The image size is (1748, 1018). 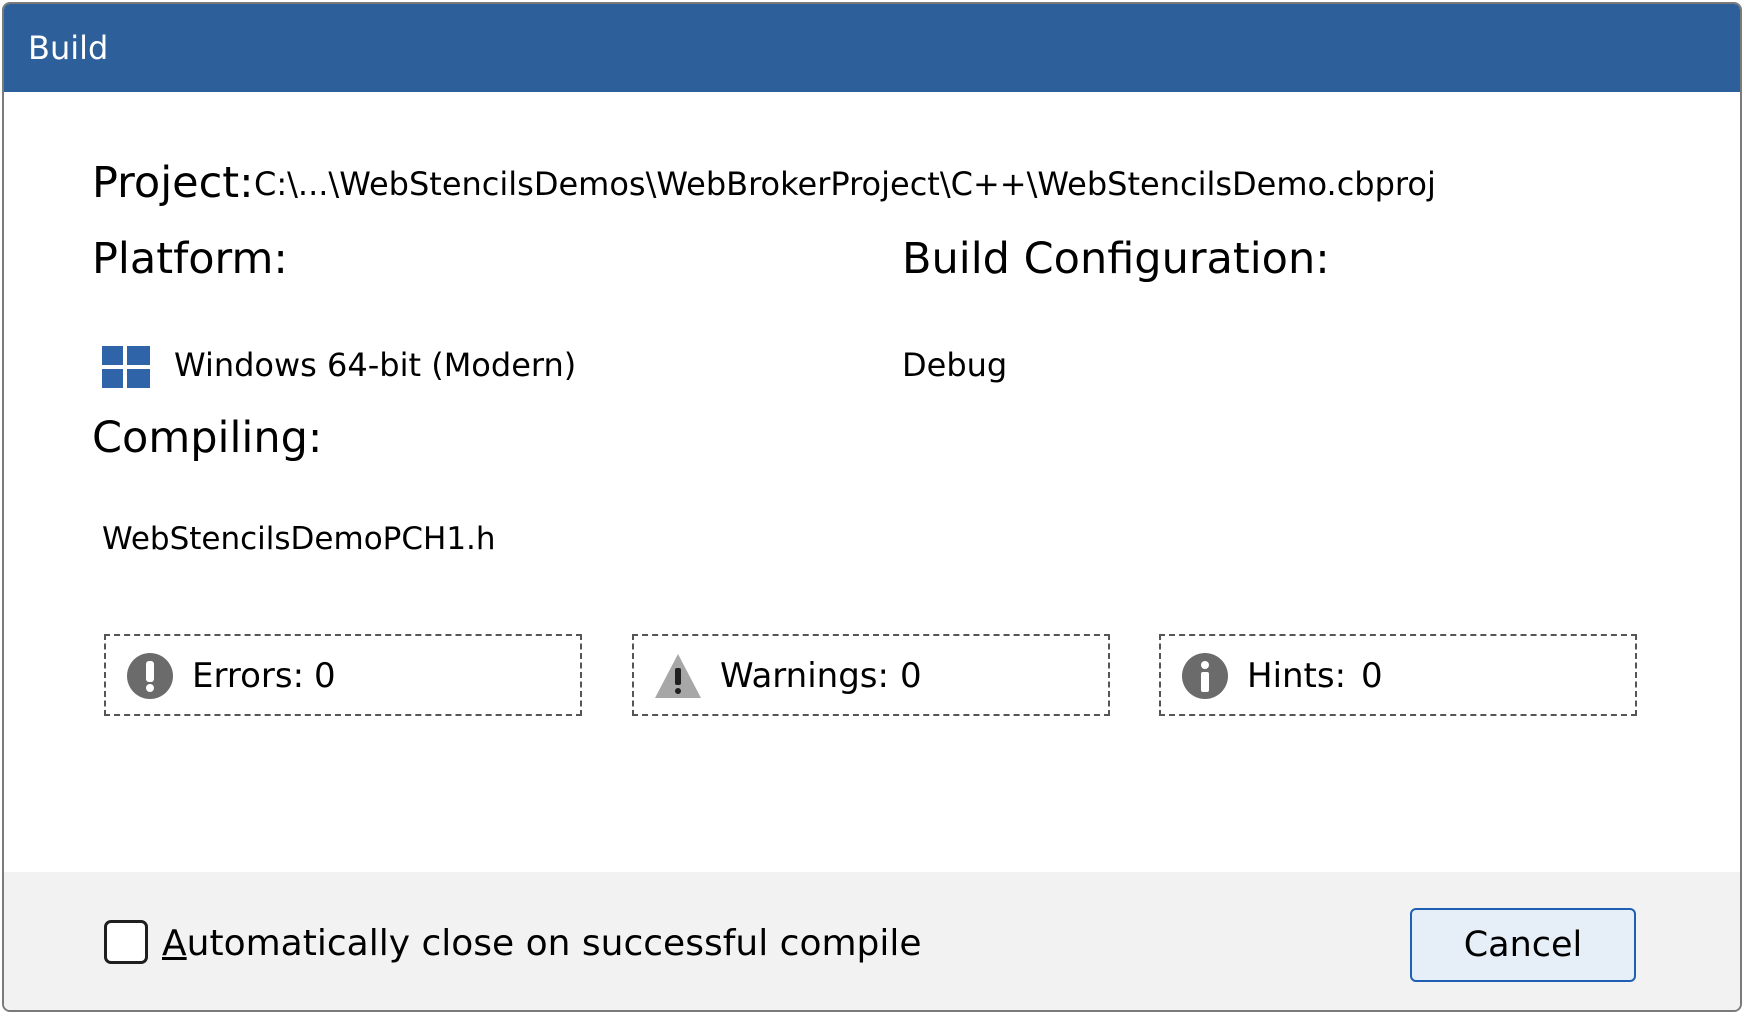 I want to click on platform-label: Platform:, so click(x=190, y=259).